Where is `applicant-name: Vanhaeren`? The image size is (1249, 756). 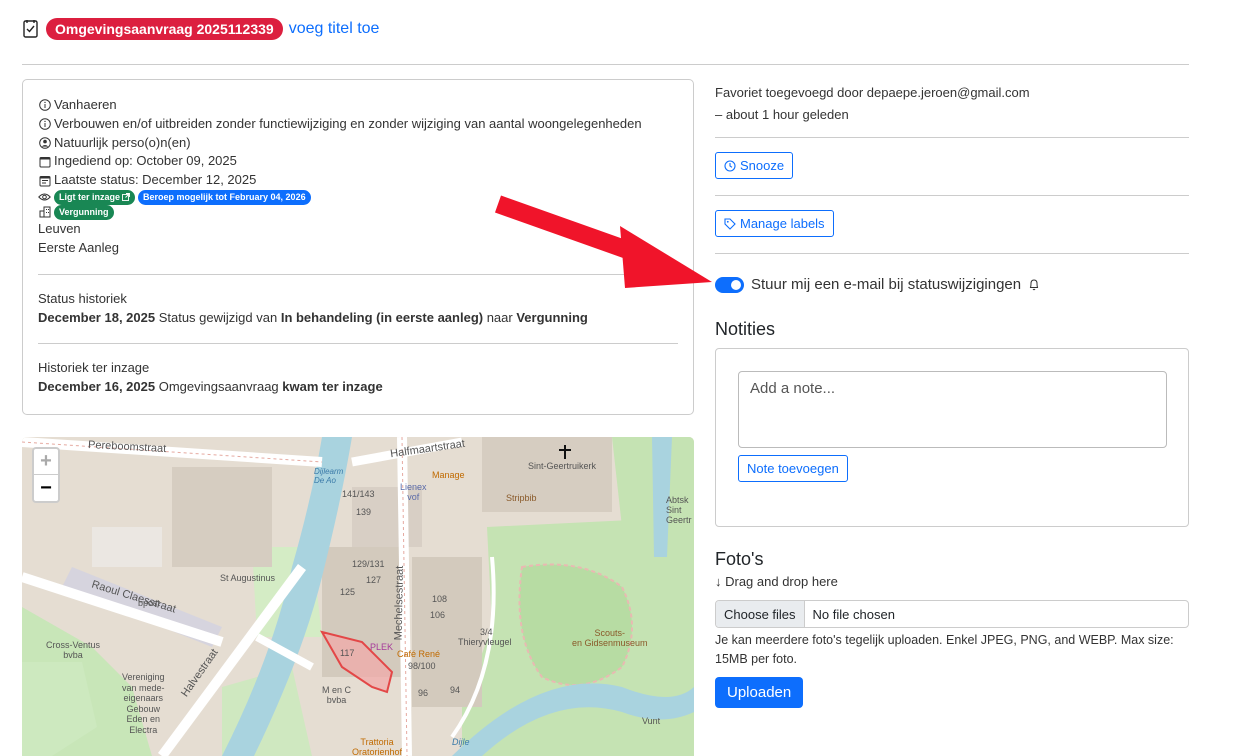 applicant-name: Vanhaeren is located at coordinates (85, 104).